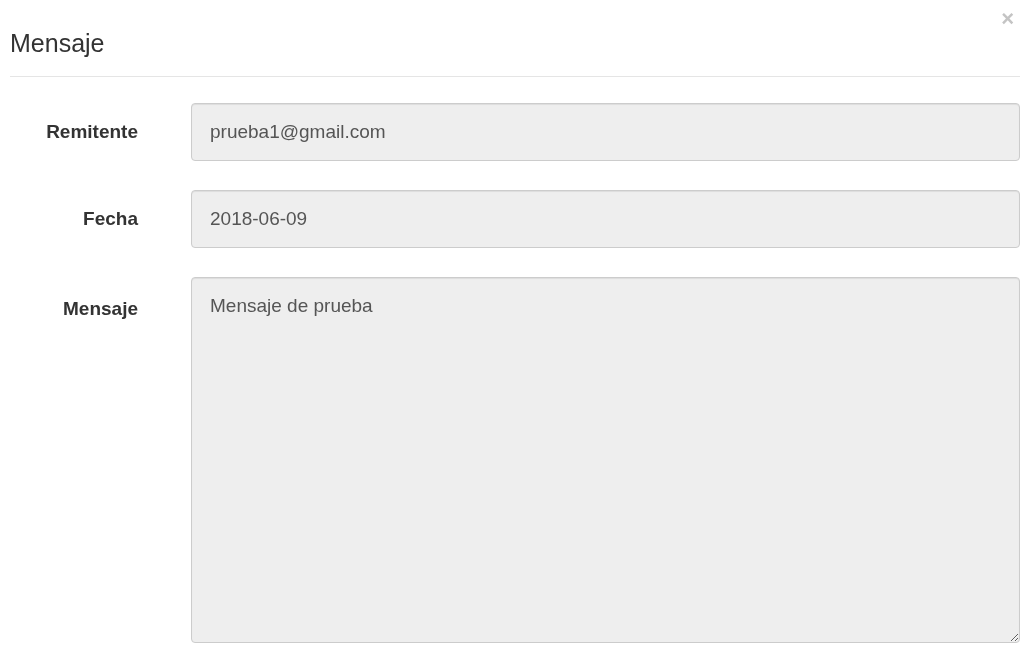  What do you see at coordinates (100, 309) in the screenshot?
I see `field-label: Mensaje` at bounding box center [100, 309].